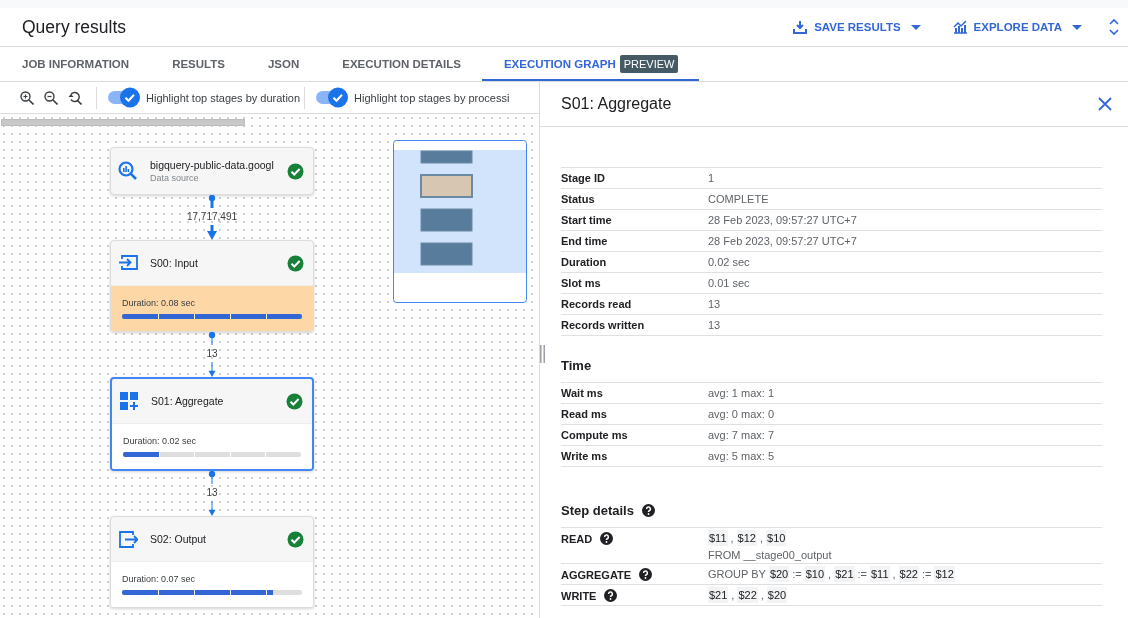  I want to click on property-label: Records written, so click(603, 325).